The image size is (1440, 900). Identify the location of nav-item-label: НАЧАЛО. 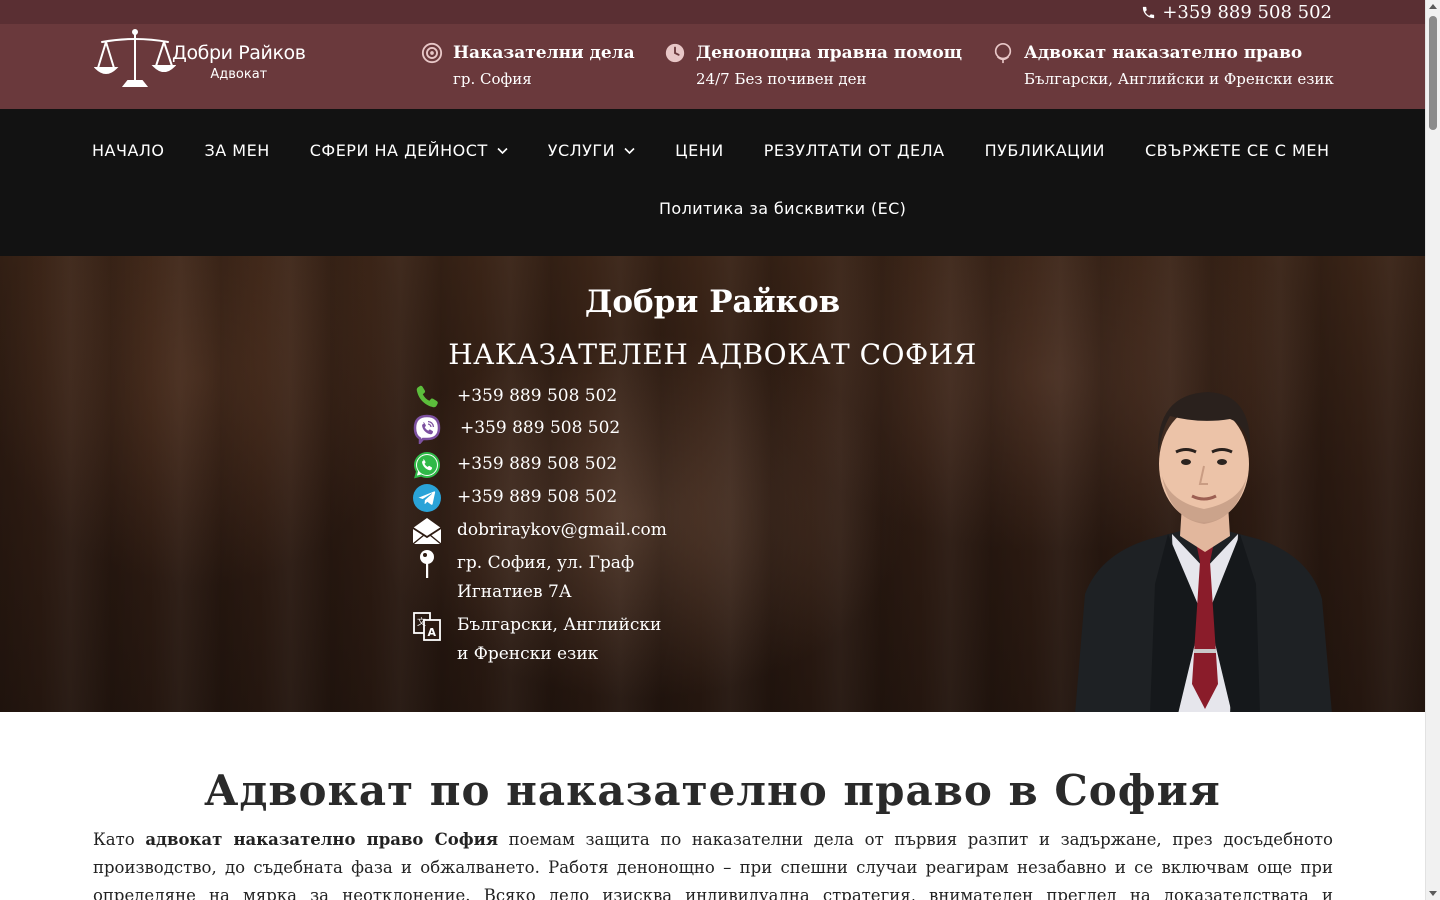
(128, 150).